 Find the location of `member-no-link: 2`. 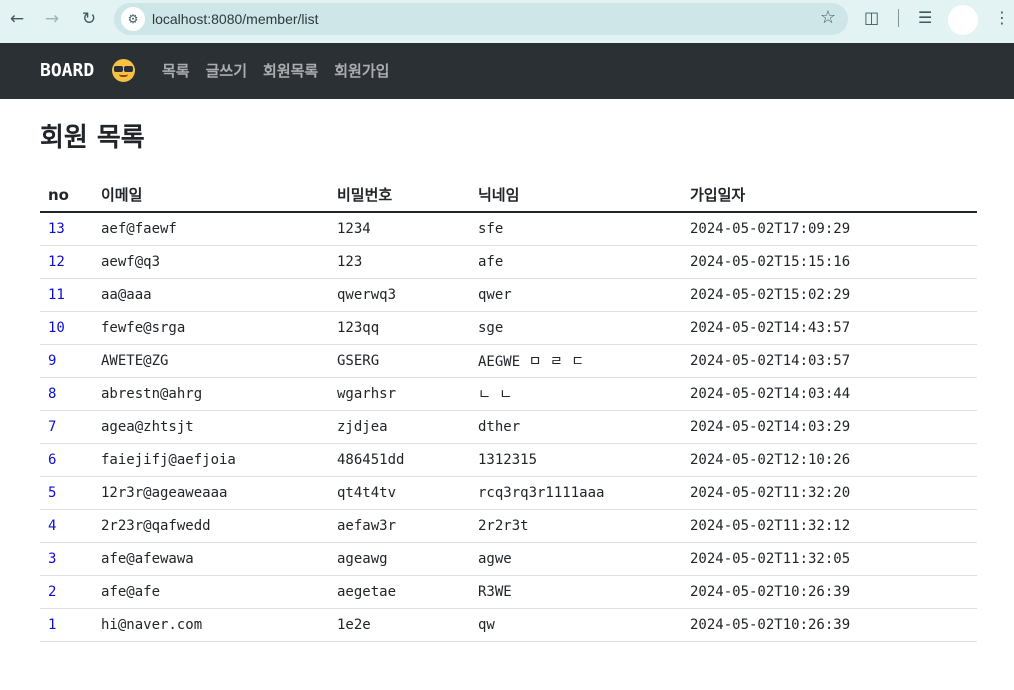

member-no-link: 2 is located at coordinates (52, 592).